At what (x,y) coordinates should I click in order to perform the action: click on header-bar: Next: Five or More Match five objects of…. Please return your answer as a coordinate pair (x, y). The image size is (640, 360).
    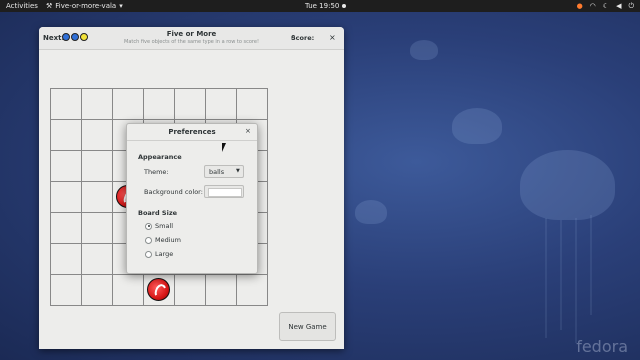
    Looking at the image, I should click on (191, 38).